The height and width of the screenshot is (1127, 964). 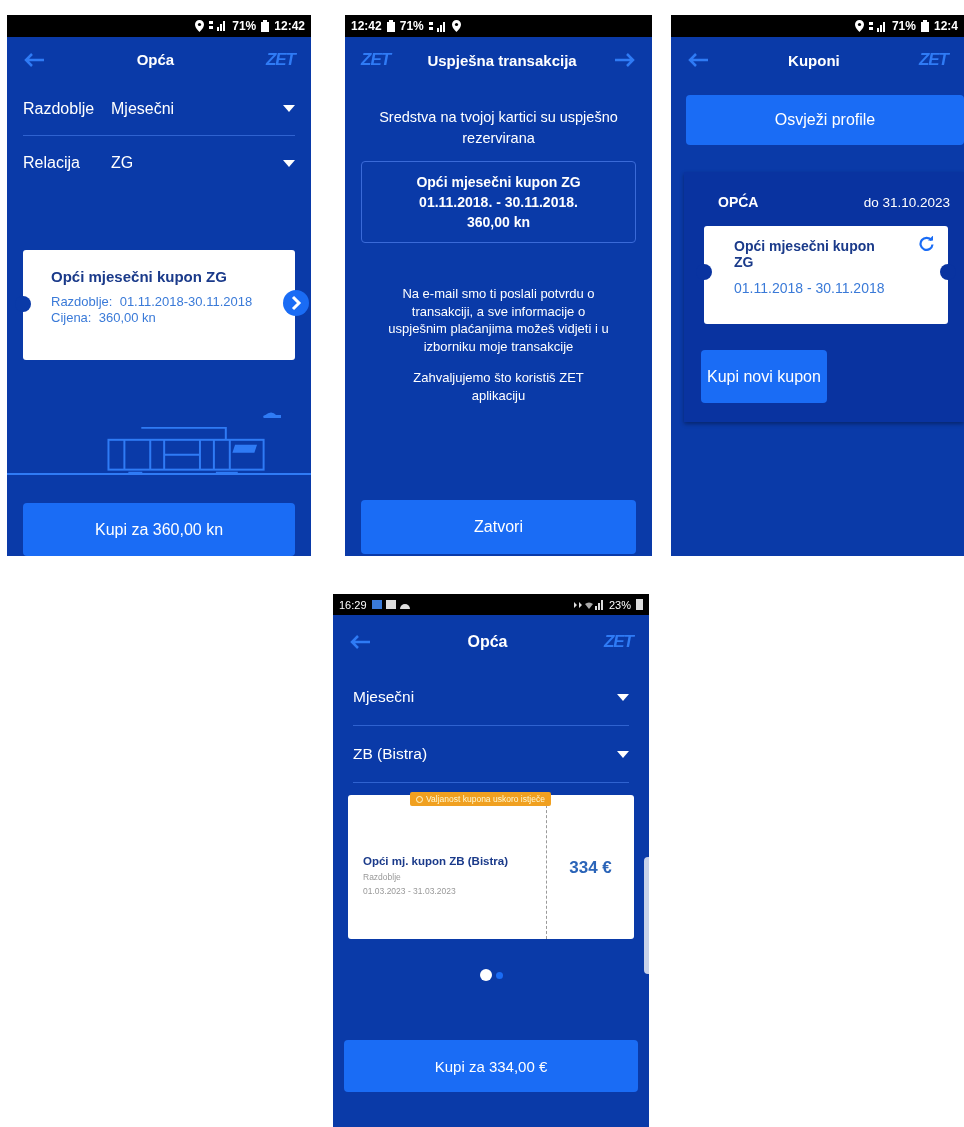 What do you see at coordinates (491, 697) in the screenshot?
I see `dropdown: Mjesečni` at bounding box center [491, 697].